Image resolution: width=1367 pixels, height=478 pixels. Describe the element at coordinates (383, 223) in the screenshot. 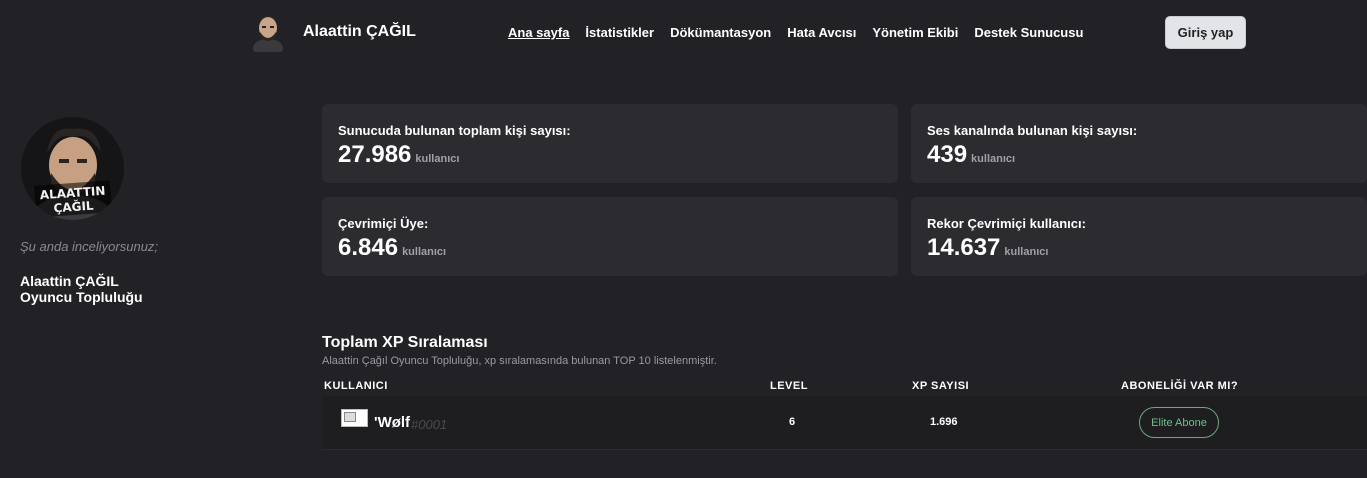

I see `stat-label: Çevrimiçi Üye:` at that location.